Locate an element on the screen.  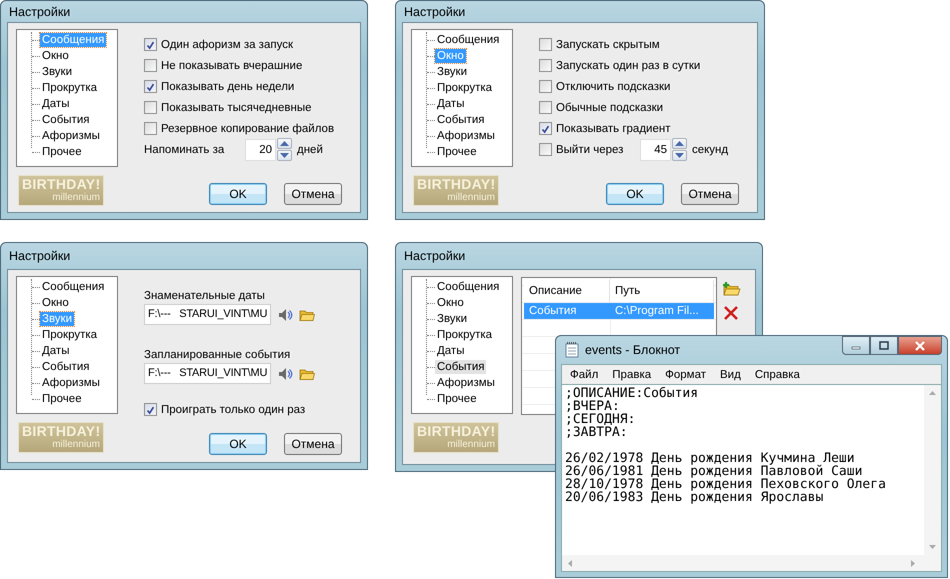
delete-icon is located at coordinates (731, 313).